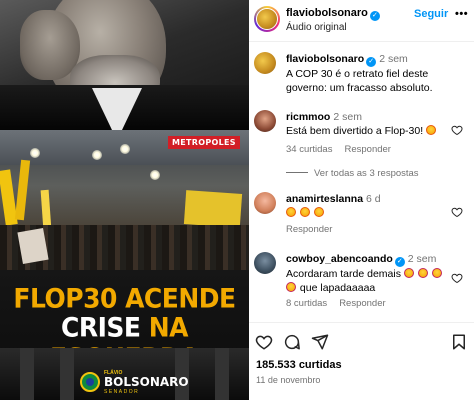 Image resolution: width=474 pixels, height=400 pixels. What do you see at coordinates (324, 199) in the screenshot?
I see `comment-username: anamirteslanna` at bounding box center [324, 199].